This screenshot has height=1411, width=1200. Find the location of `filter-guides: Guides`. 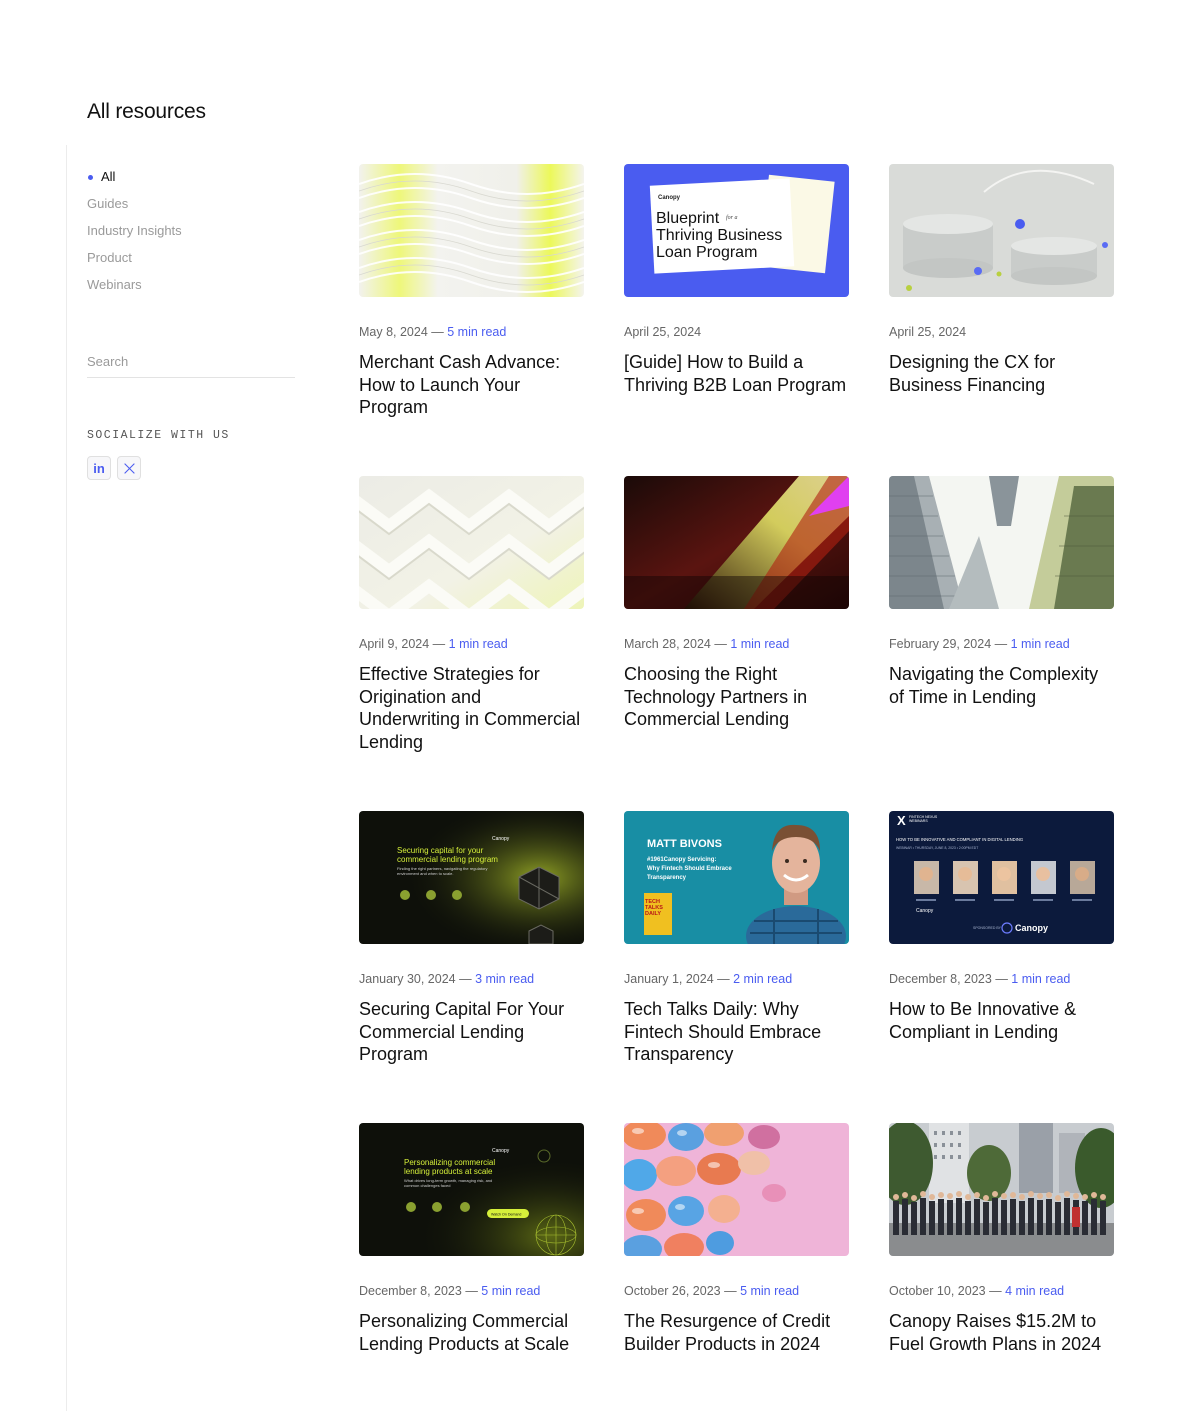

filter-guides: Guides is located at coordinates (134, 208).